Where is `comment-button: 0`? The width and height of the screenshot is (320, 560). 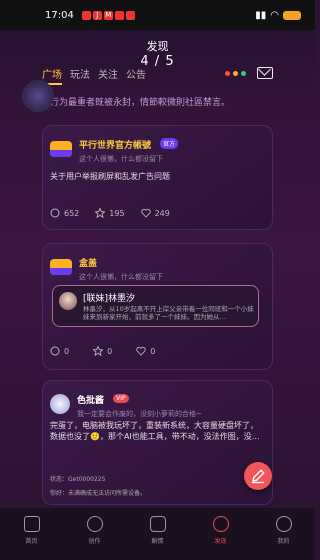 comment-button: 0 is located at coordinates (59, 351).